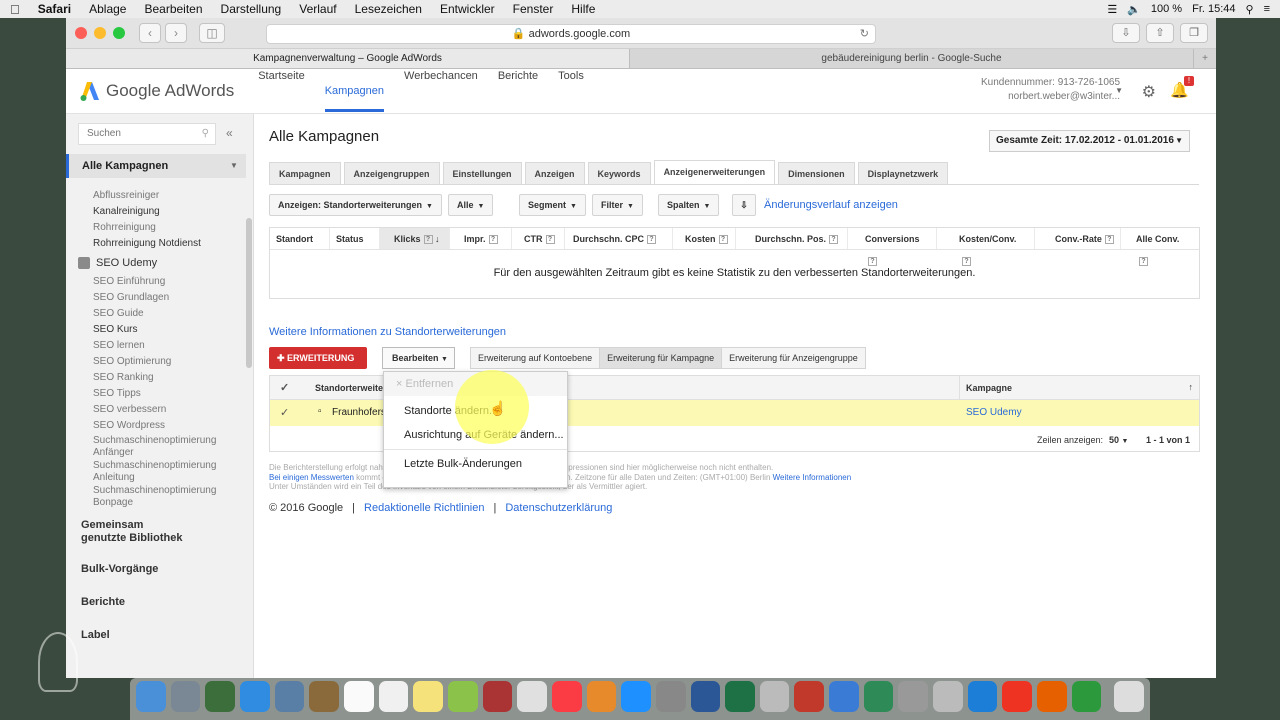 This screenshot has height=720, width=1280. Describe the element at coordinates (155, 446) in the screenshot. I see `sidebar-item: Suchmaschinenoptimierung Anfänger` at that location.